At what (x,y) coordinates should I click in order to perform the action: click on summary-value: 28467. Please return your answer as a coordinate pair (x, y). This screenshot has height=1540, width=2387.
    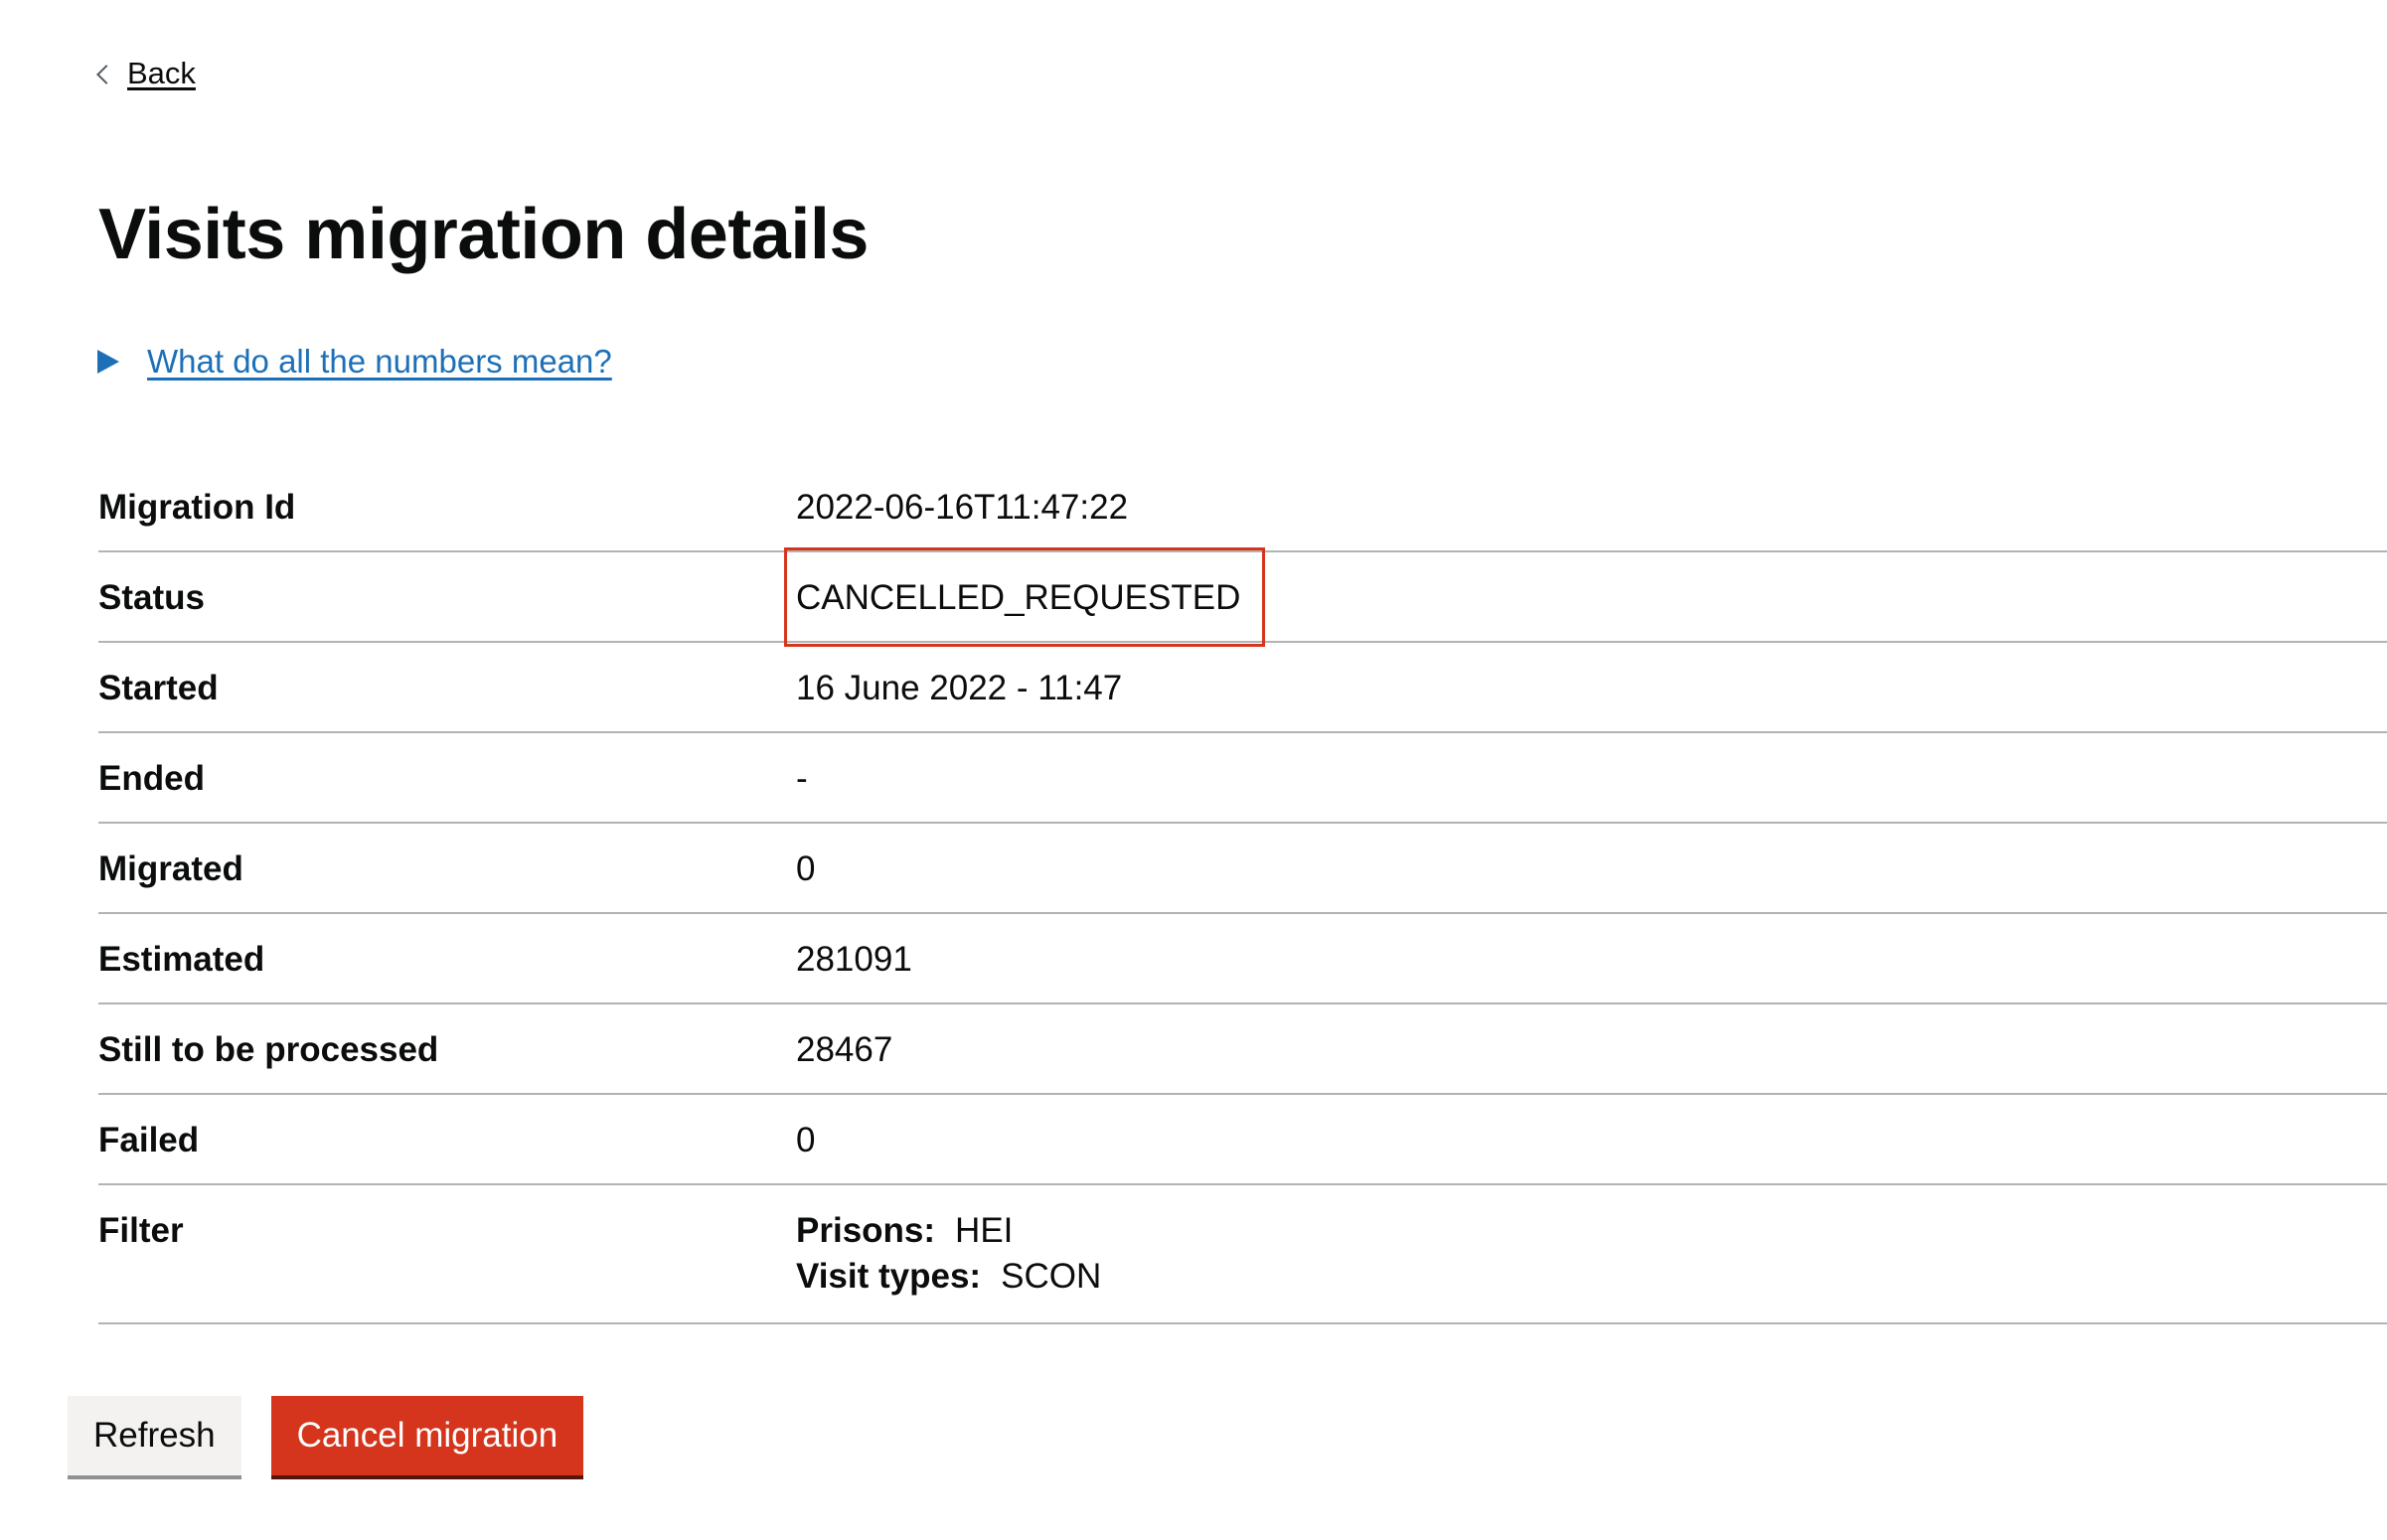
    Looking at the image, I should click on (844, 1049).